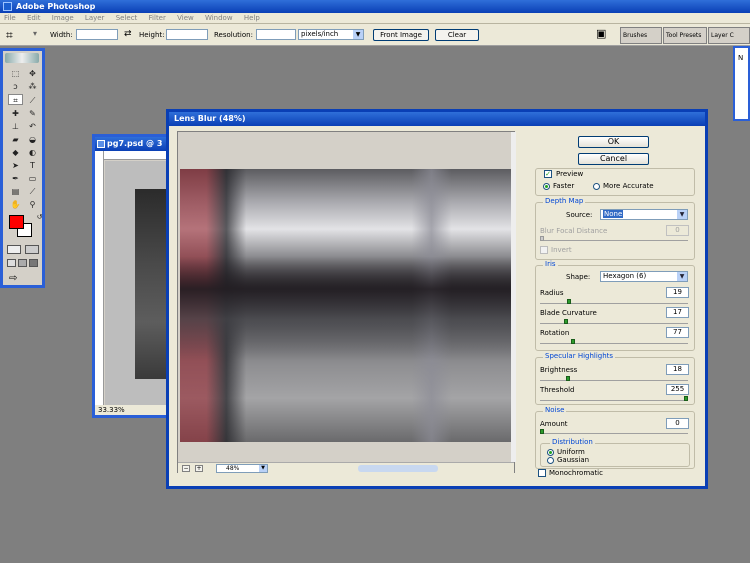  What do you see at coordinates (157, 18) in the screenshot?
I see `menu-filter: Filter` at bounding box center [157, 18].